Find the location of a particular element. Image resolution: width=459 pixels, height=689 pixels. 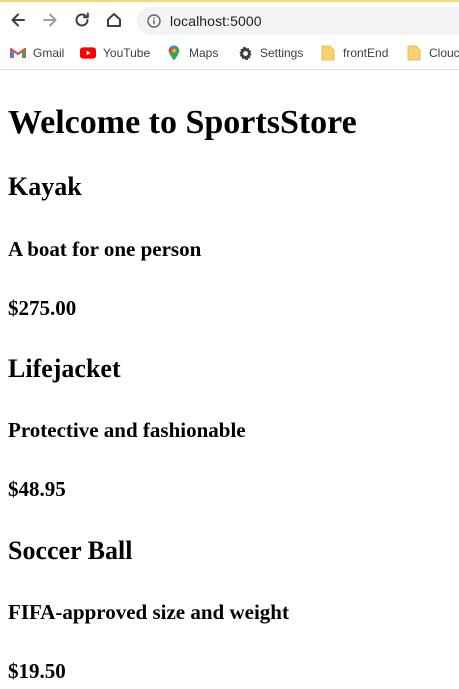

product-description: FIFA-approved size and weight is located at coordinates (148, 612).